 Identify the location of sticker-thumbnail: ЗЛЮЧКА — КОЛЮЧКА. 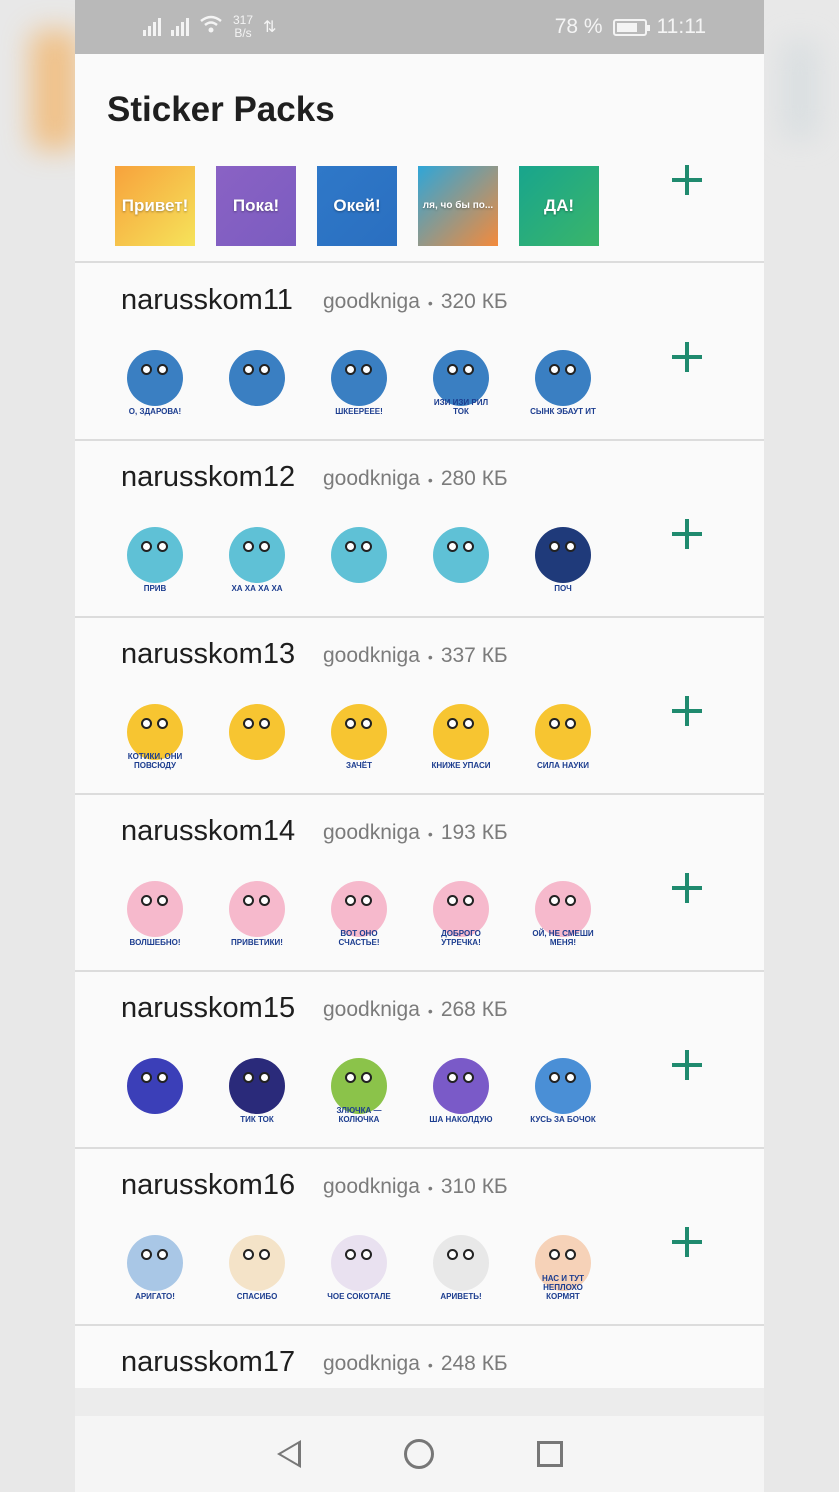
(359, 1090).